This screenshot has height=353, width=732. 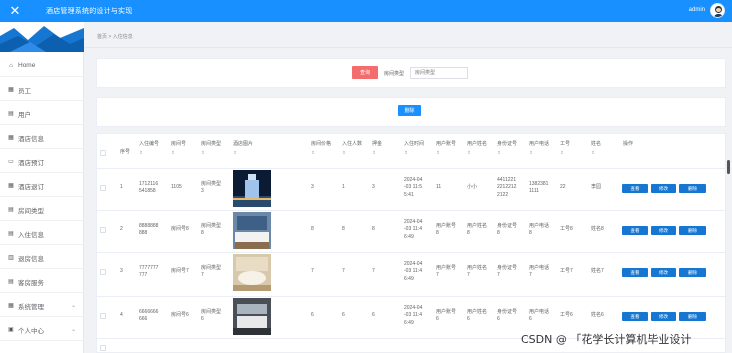 I want to click on column-header: 入住编号 ⇕, so click(x=149, y=148).